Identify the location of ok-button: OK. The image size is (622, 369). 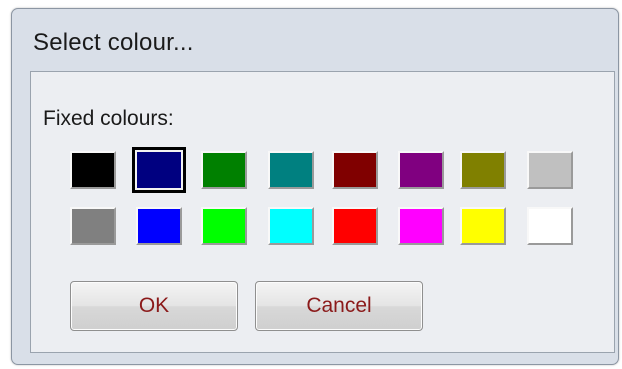
(154, 306).